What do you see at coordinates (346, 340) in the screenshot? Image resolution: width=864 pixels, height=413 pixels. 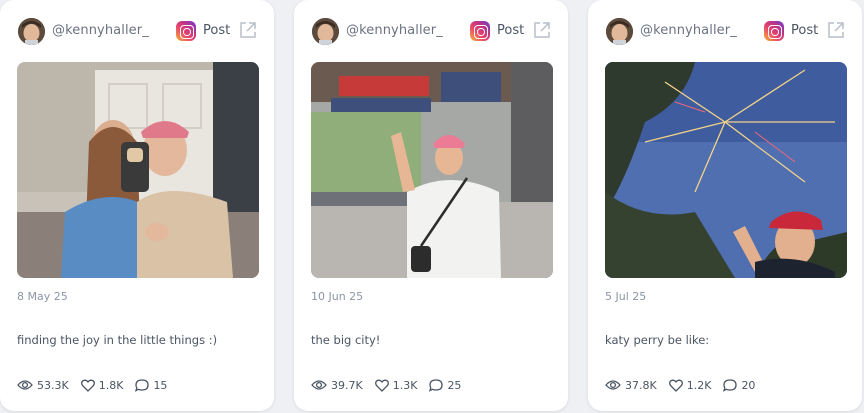 I see `post-caption: the big city!` at bounding box center [346, 340].